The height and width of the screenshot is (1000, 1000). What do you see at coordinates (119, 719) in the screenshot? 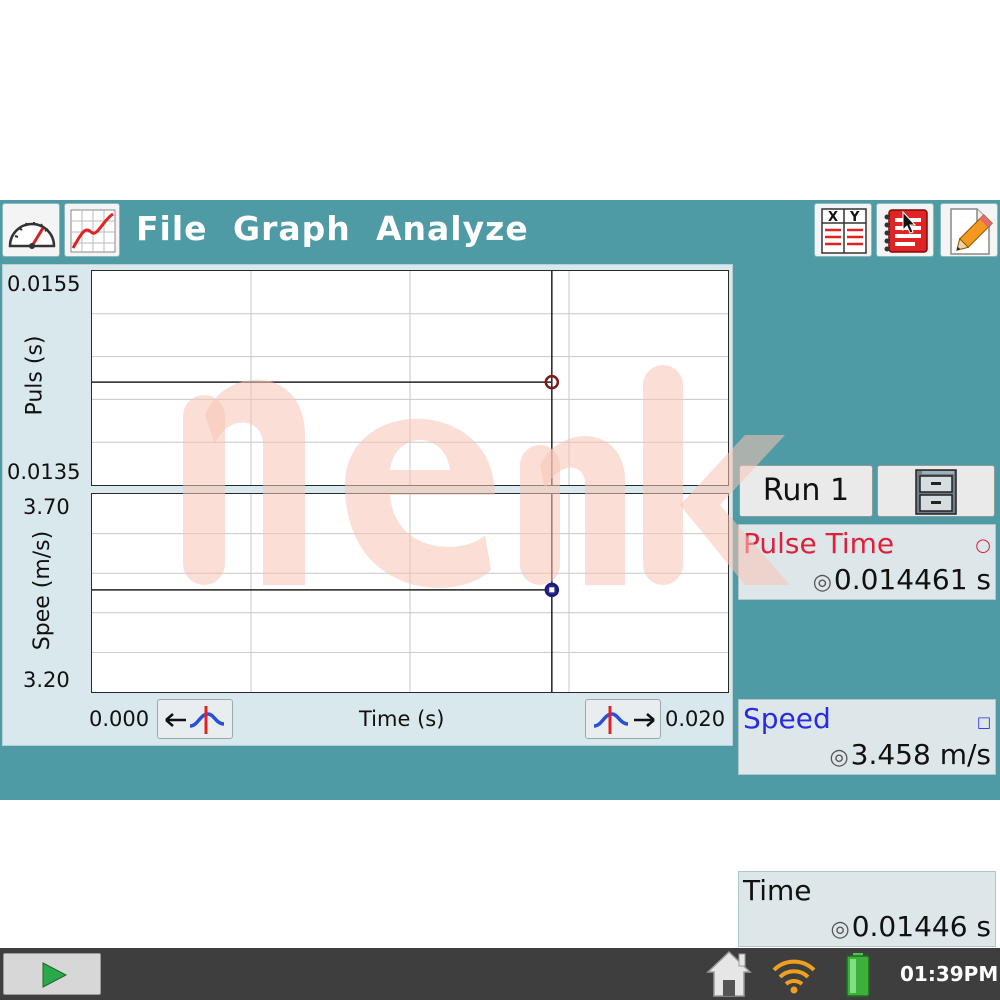
I see `x-axis-min: 0.000` at bounding box center [119, 719].